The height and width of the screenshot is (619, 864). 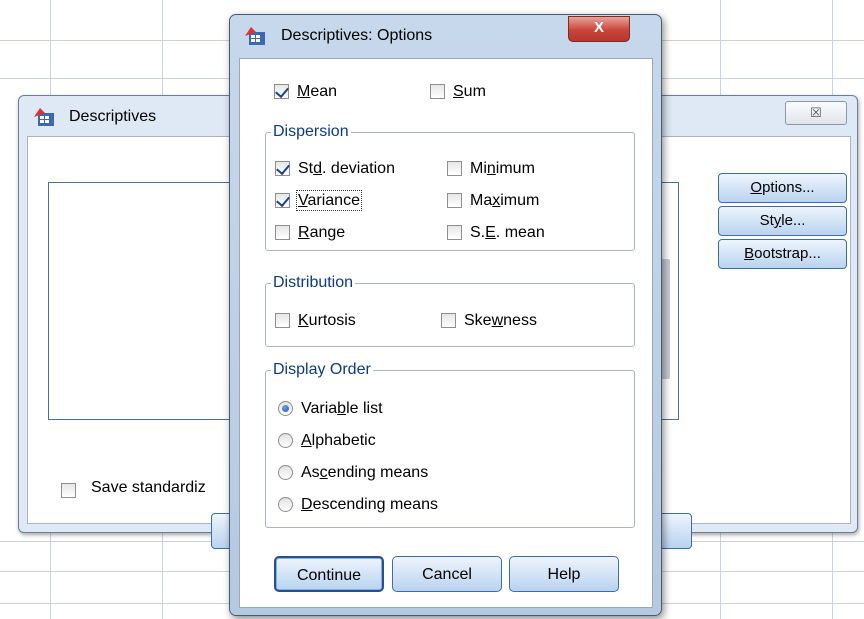 I want to click on sum-checkbox: Sum, so click(x=458, y=92).